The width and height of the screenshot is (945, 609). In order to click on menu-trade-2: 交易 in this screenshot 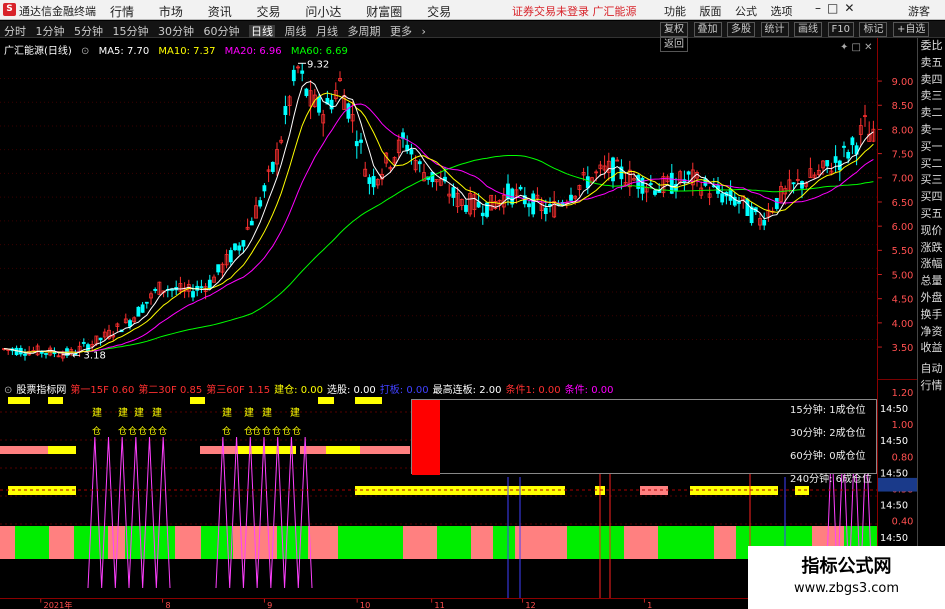, I will do `click(439, 12)`.